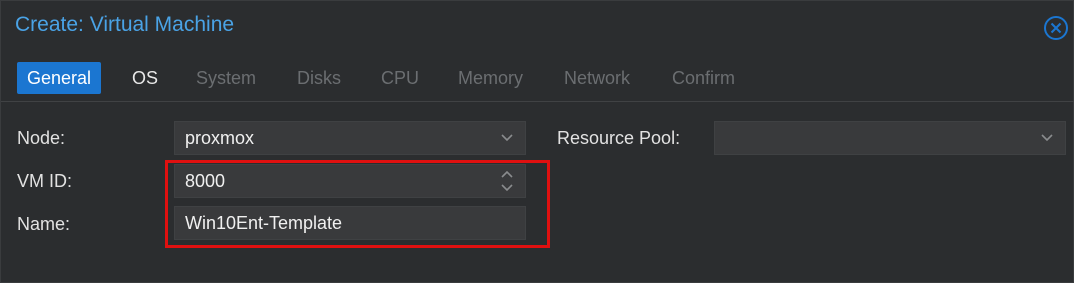 This screenshot has height=283, width=1074. What do you see at coordinates (45, 181) in the screenshot?
I see `vmid-label: VM ID:` at bounding box center [45, 181].